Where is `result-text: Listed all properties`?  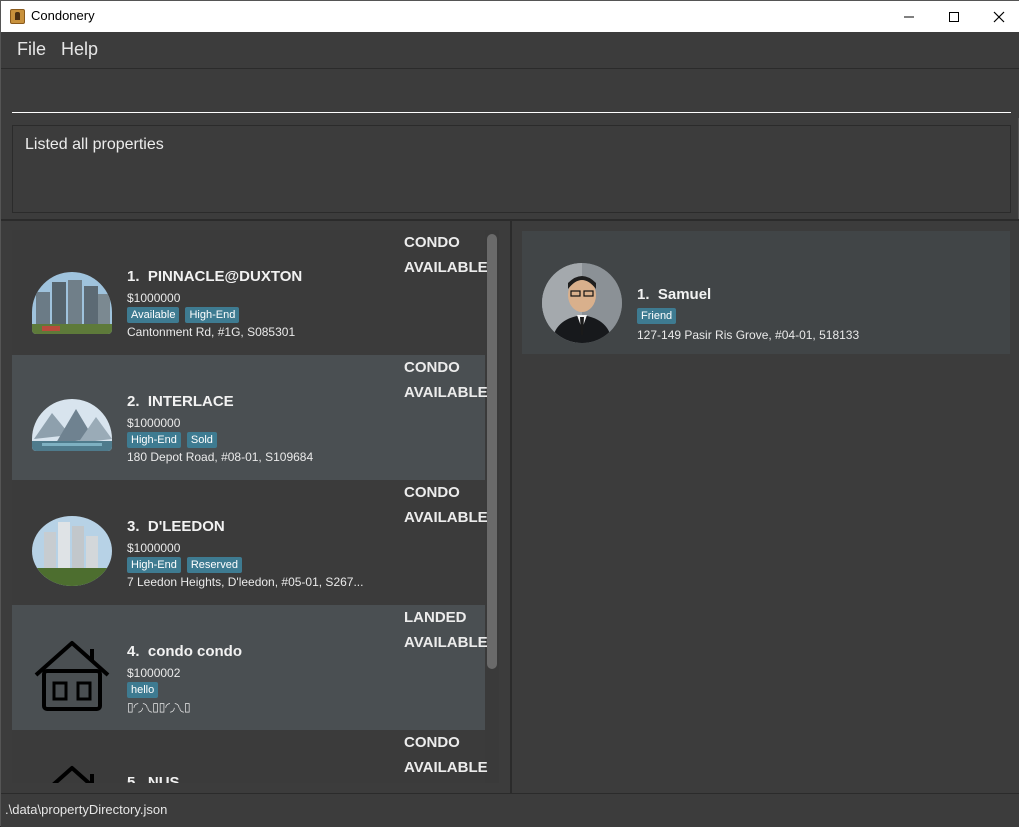 result-text: Listed all properties is located at coordinates (94, 144).